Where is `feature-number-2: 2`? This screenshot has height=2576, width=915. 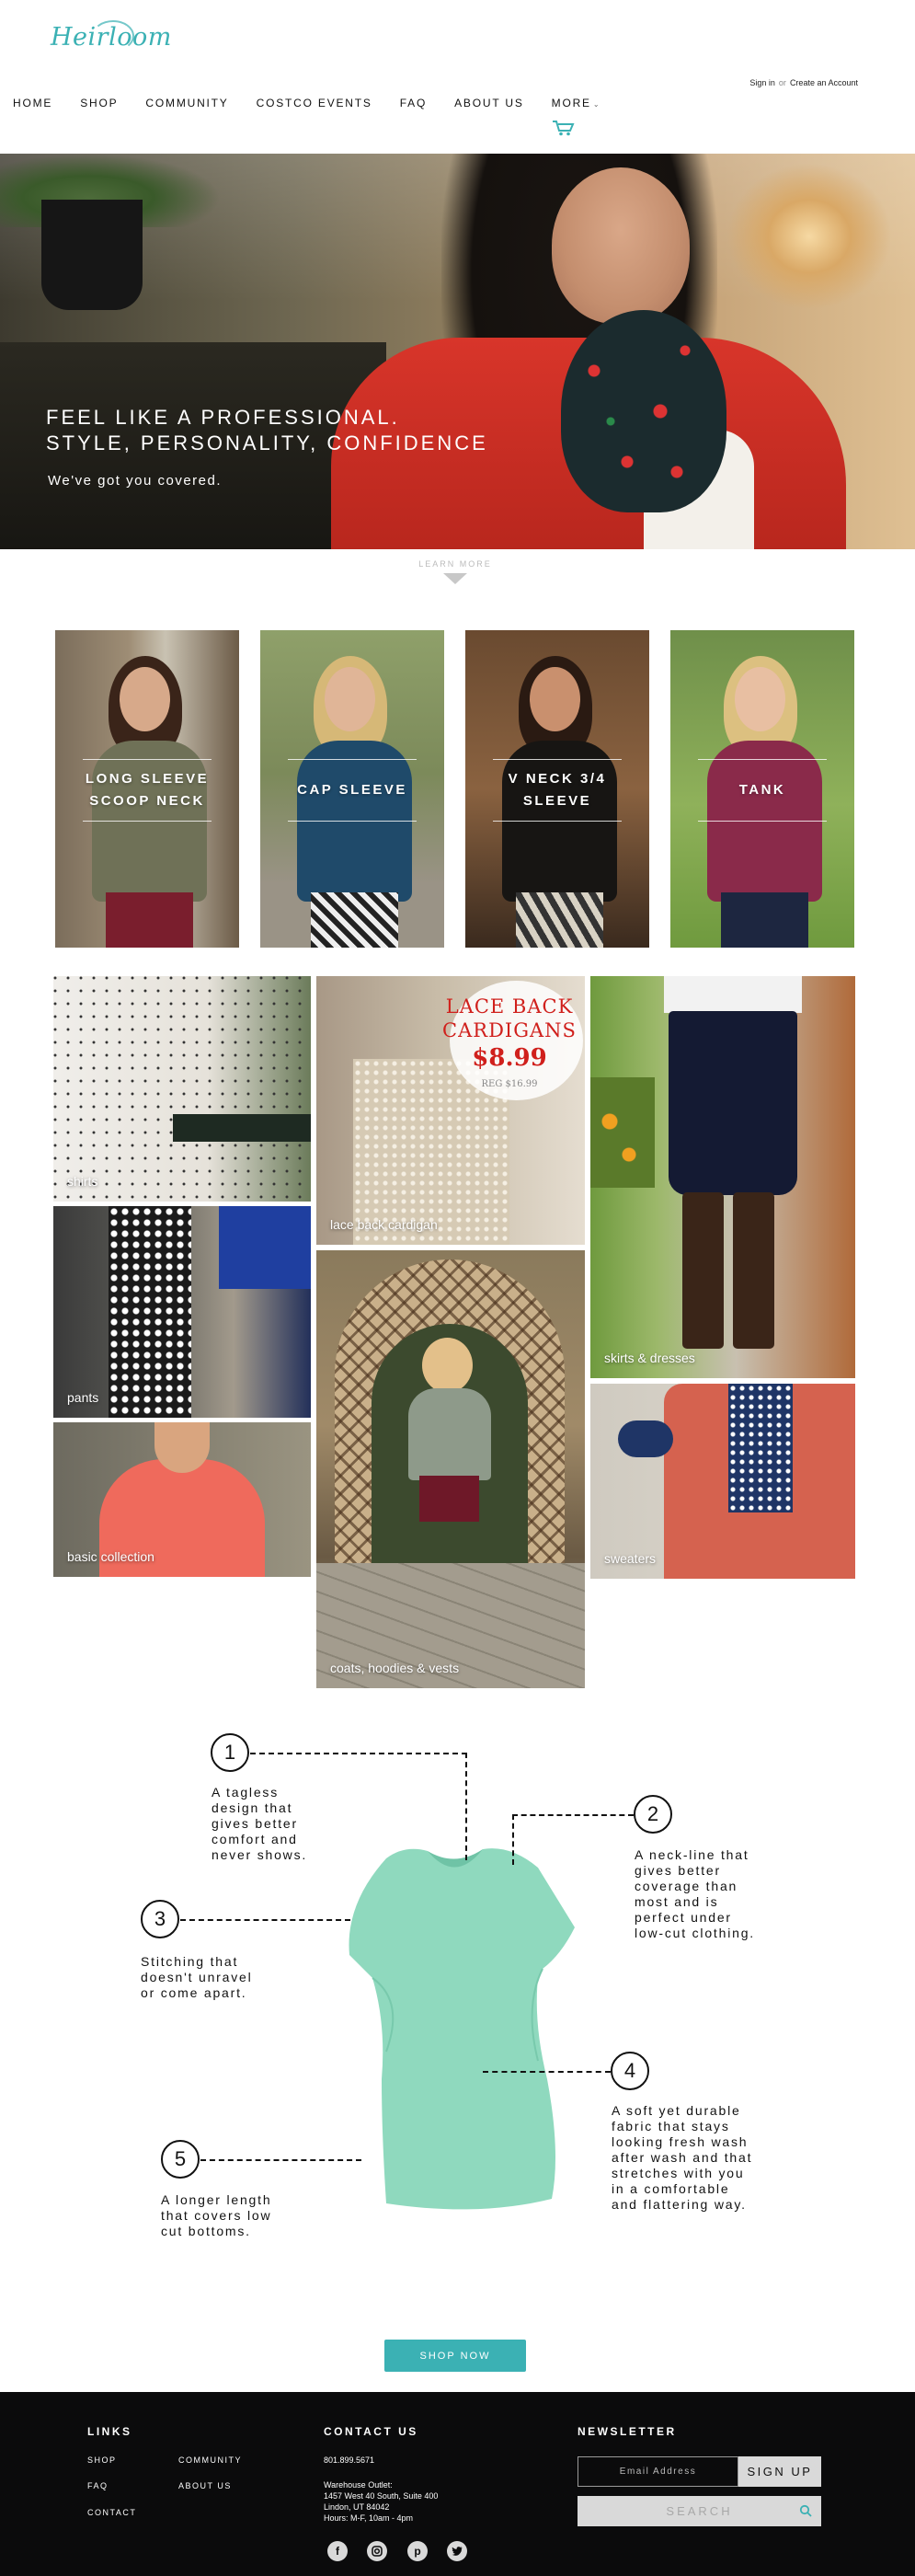
feature-number-2: 2 is located at coordinates (653, 1814).